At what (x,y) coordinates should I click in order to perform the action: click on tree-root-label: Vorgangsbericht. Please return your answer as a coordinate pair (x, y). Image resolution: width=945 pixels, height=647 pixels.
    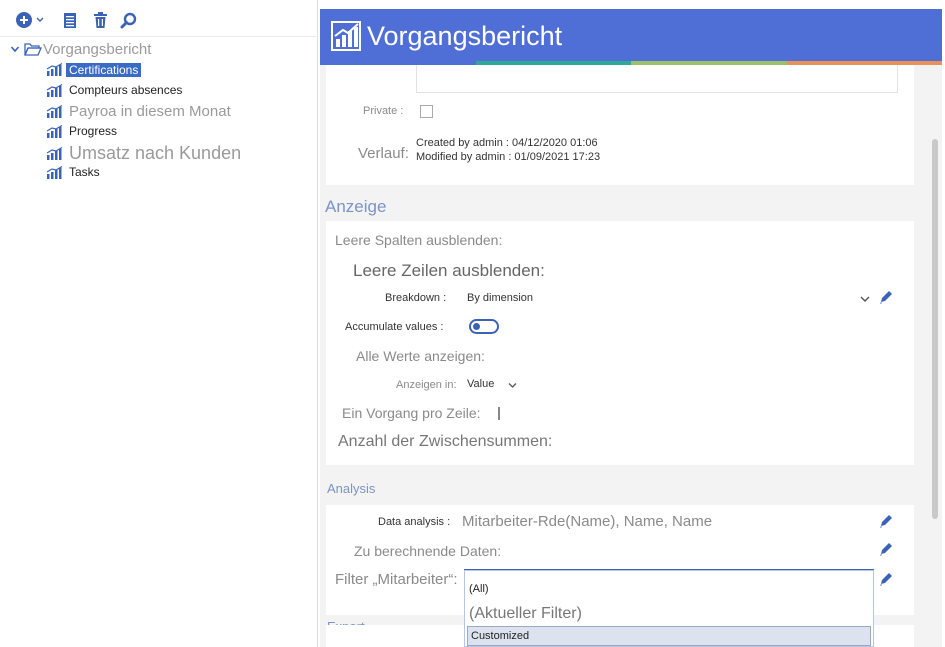
    Looking at the image, I should click on (97, 49).